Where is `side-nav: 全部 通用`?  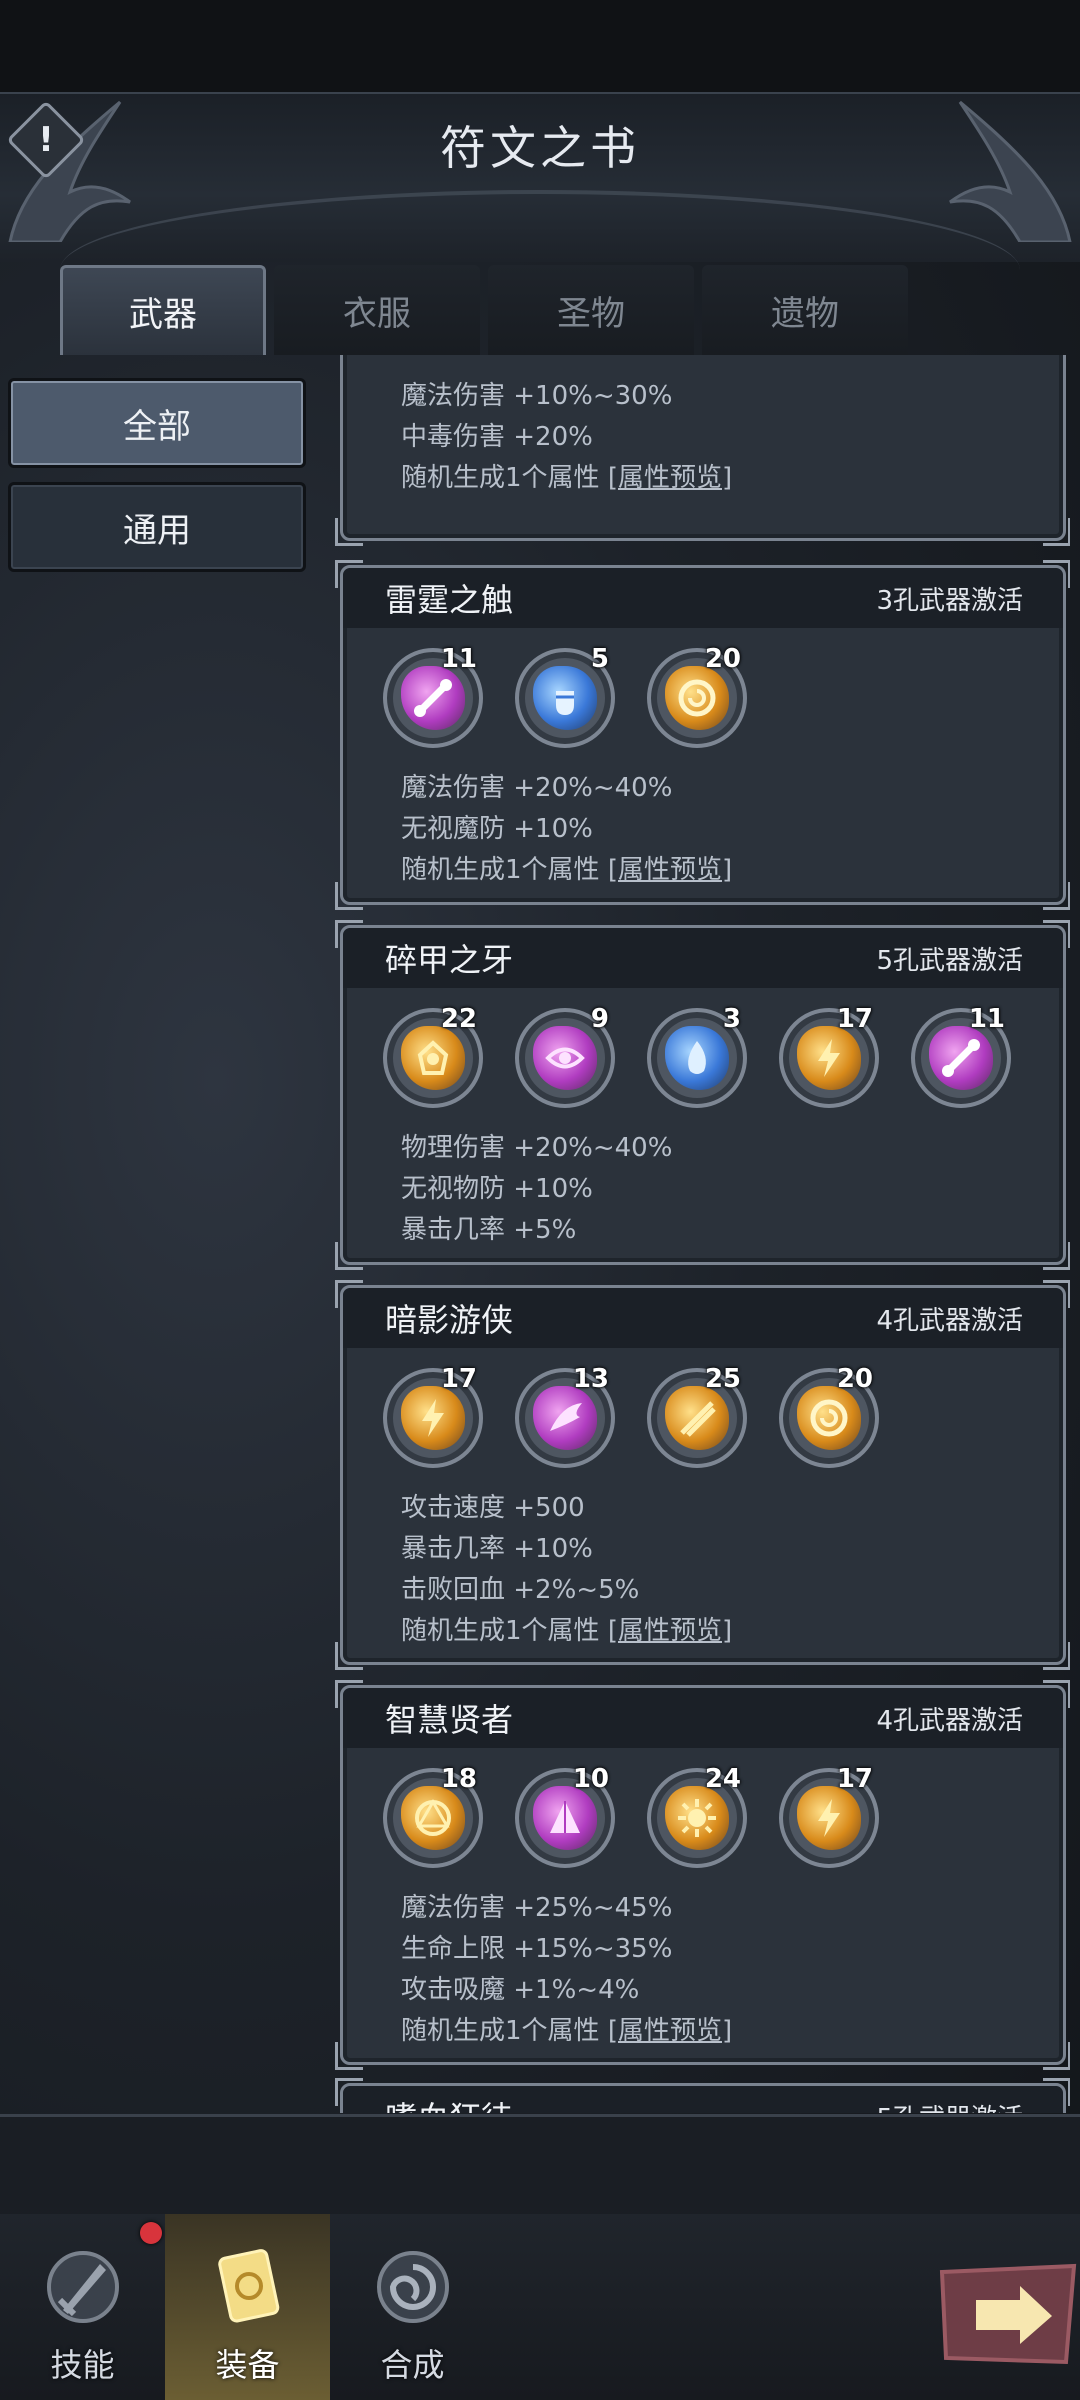
side-nav: 全部 通用 is located at coordinates (158, 482).